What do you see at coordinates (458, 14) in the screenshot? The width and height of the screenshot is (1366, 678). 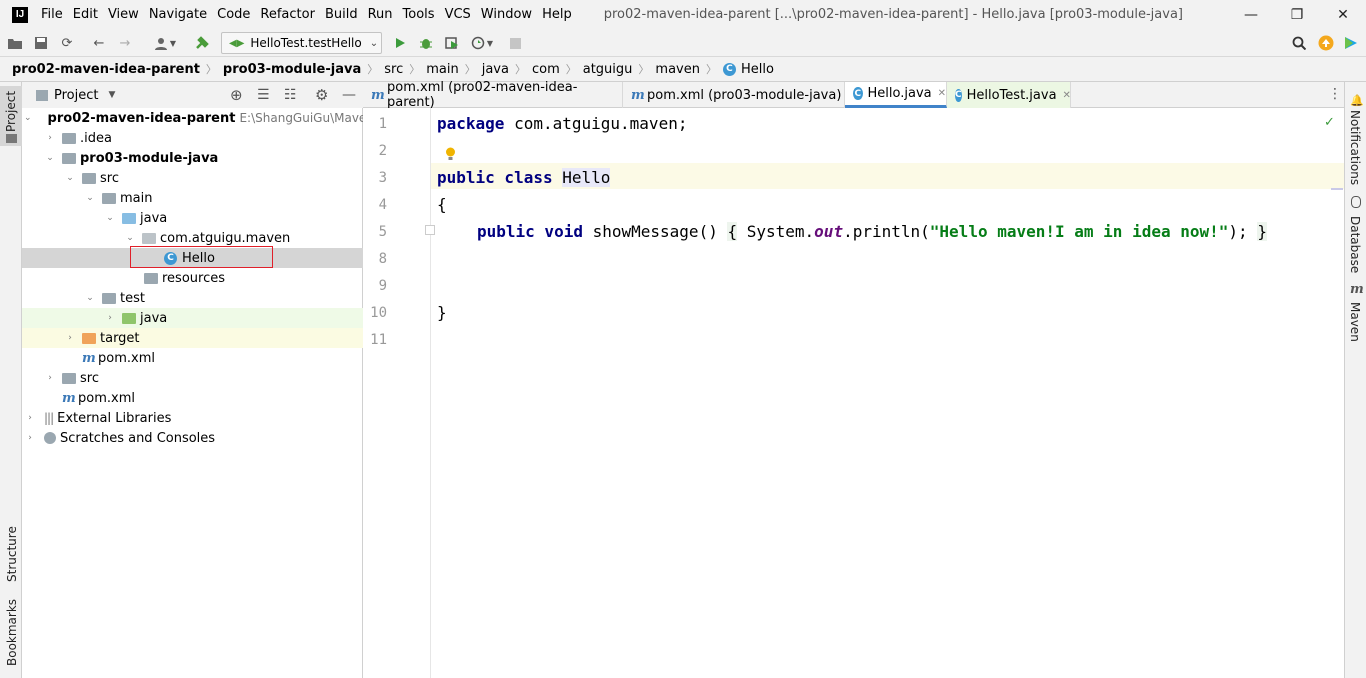 I see `menu-vcs: VCS` at bounding box center [458, 14].